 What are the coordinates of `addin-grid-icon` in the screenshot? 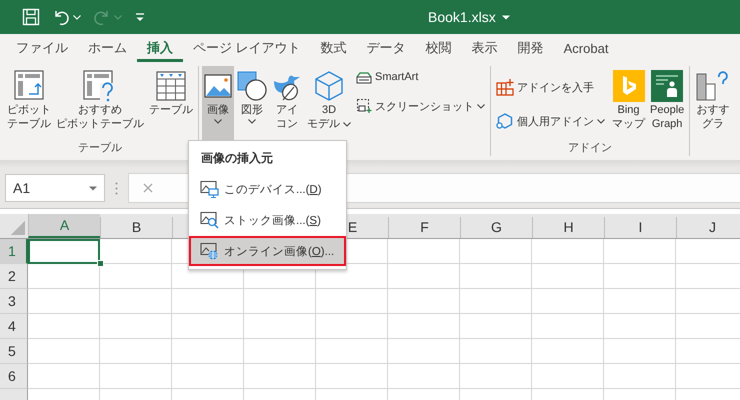 It's located at (505, 87).